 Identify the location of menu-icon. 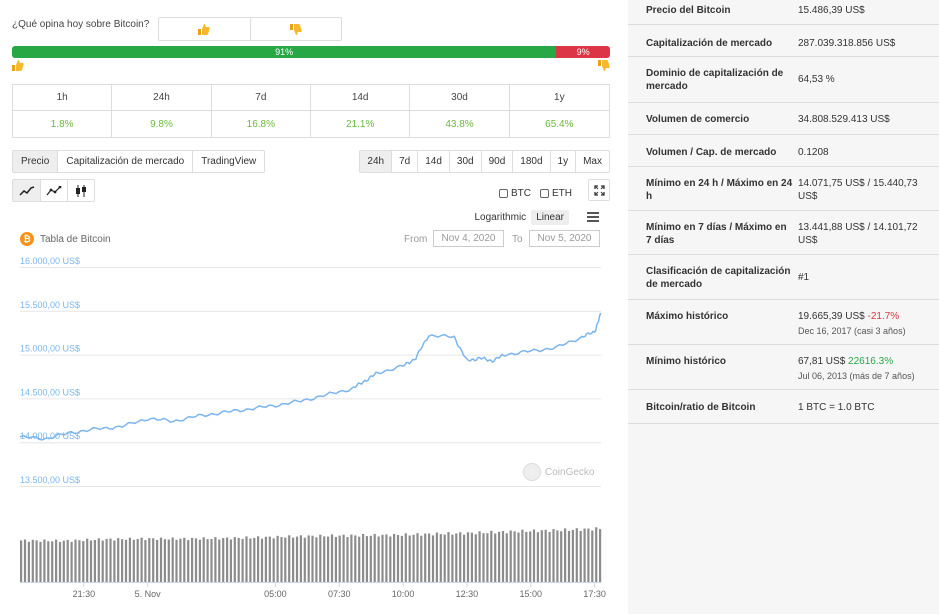
(593, 217).